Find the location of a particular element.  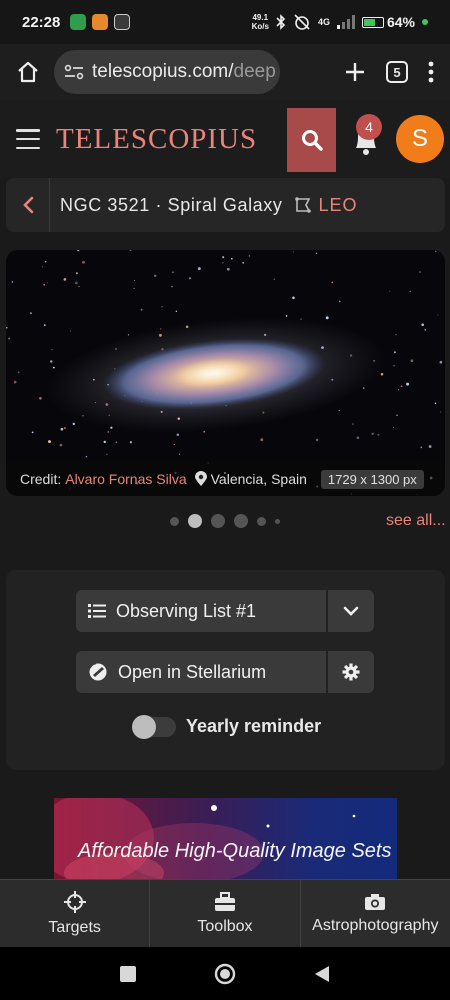

list-icon is located at coordinates (97, 611).